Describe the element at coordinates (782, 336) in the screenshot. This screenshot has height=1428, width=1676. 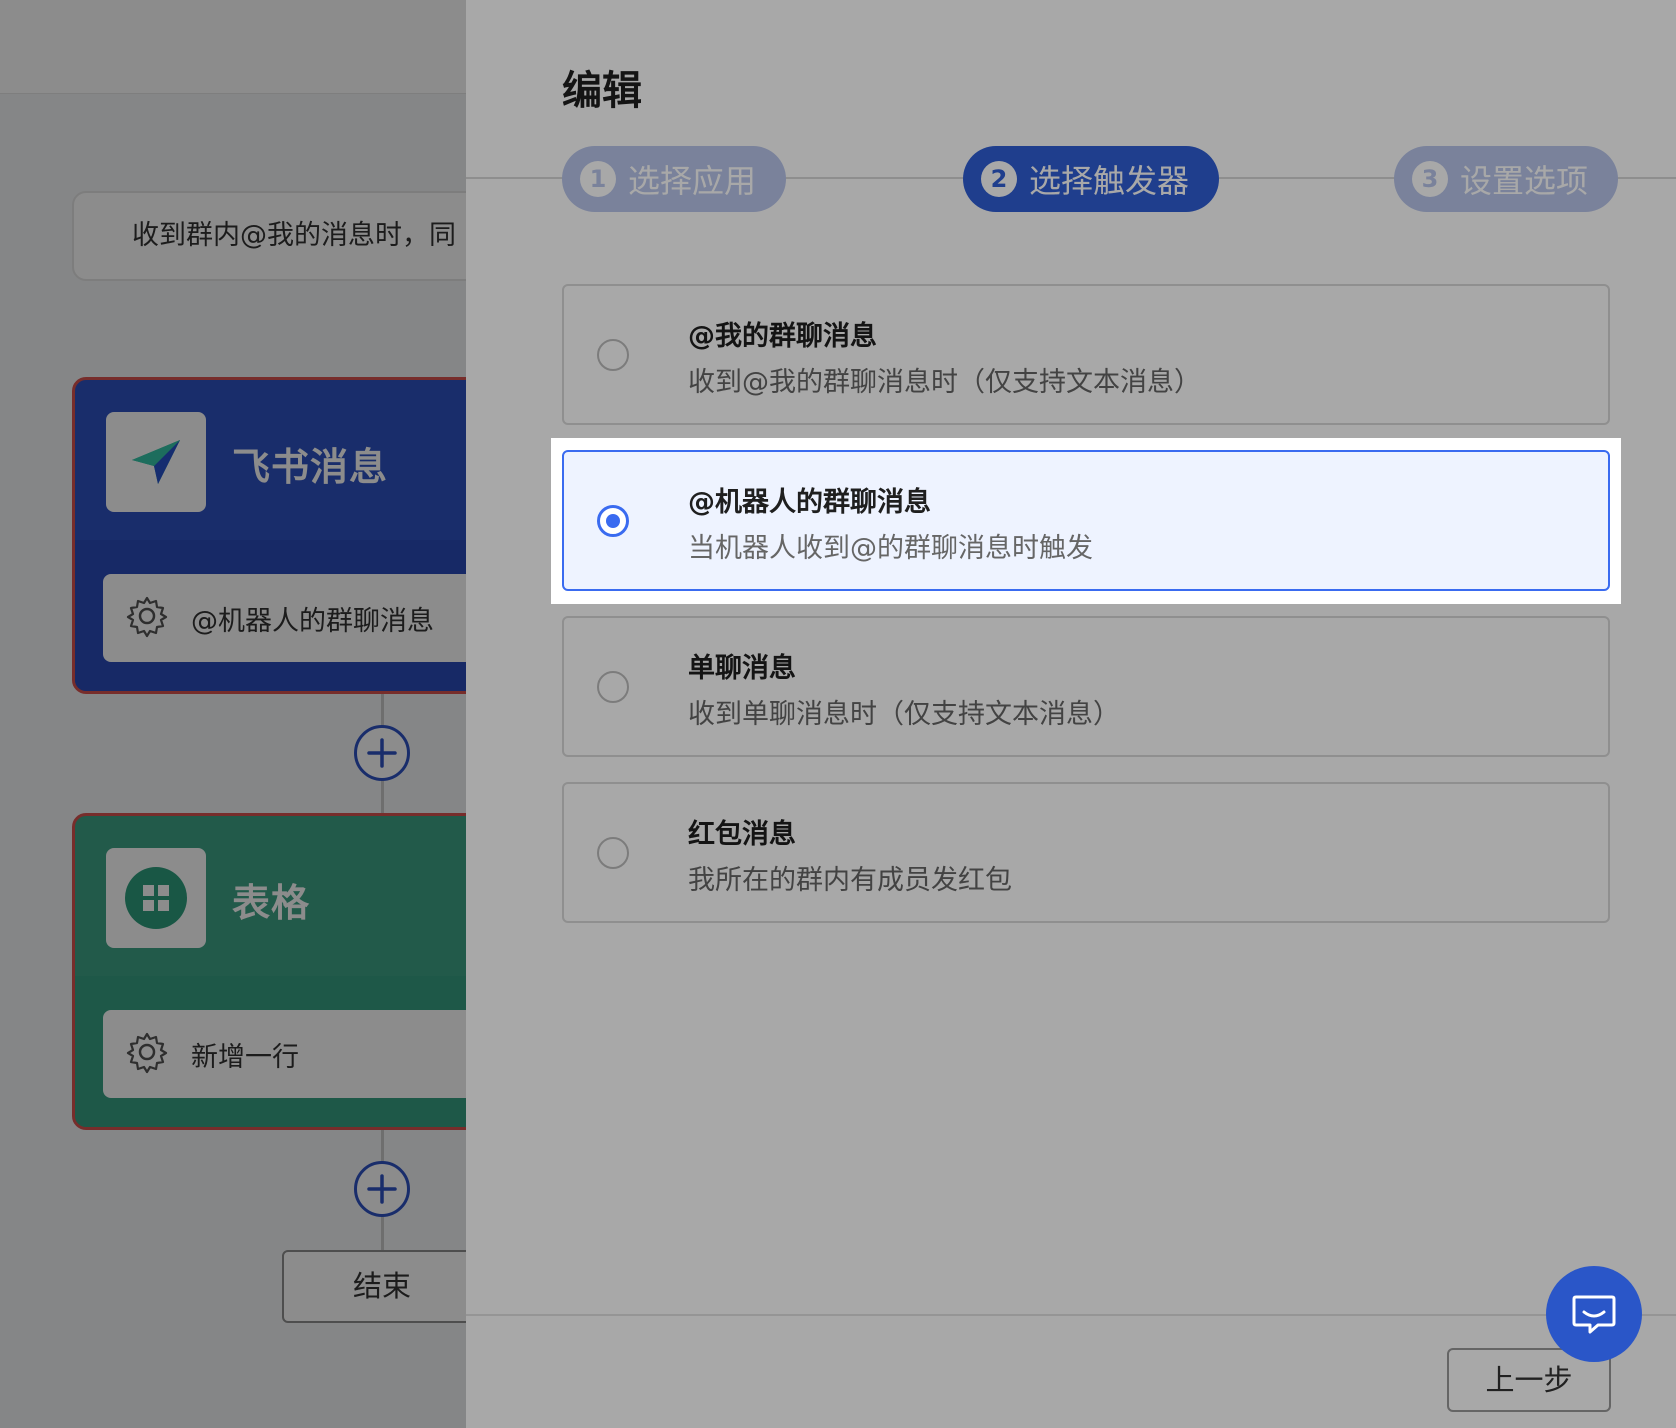
I see `option-title: @我的群聊消息` at that location.